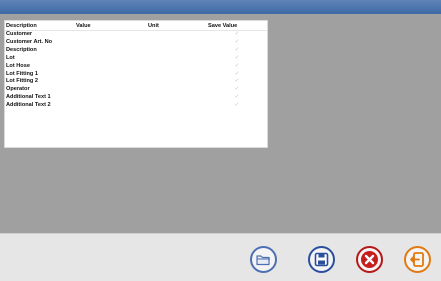 This screenshot has height=281, width=441. I want to click on column-header-value: Value, so click(111, 26).